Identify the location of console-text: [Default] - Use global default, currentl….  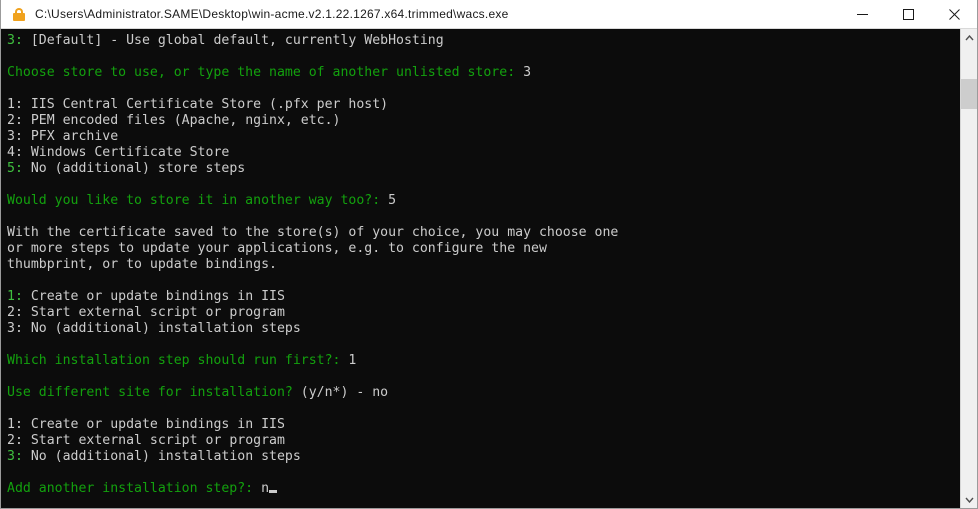
(237, 40).